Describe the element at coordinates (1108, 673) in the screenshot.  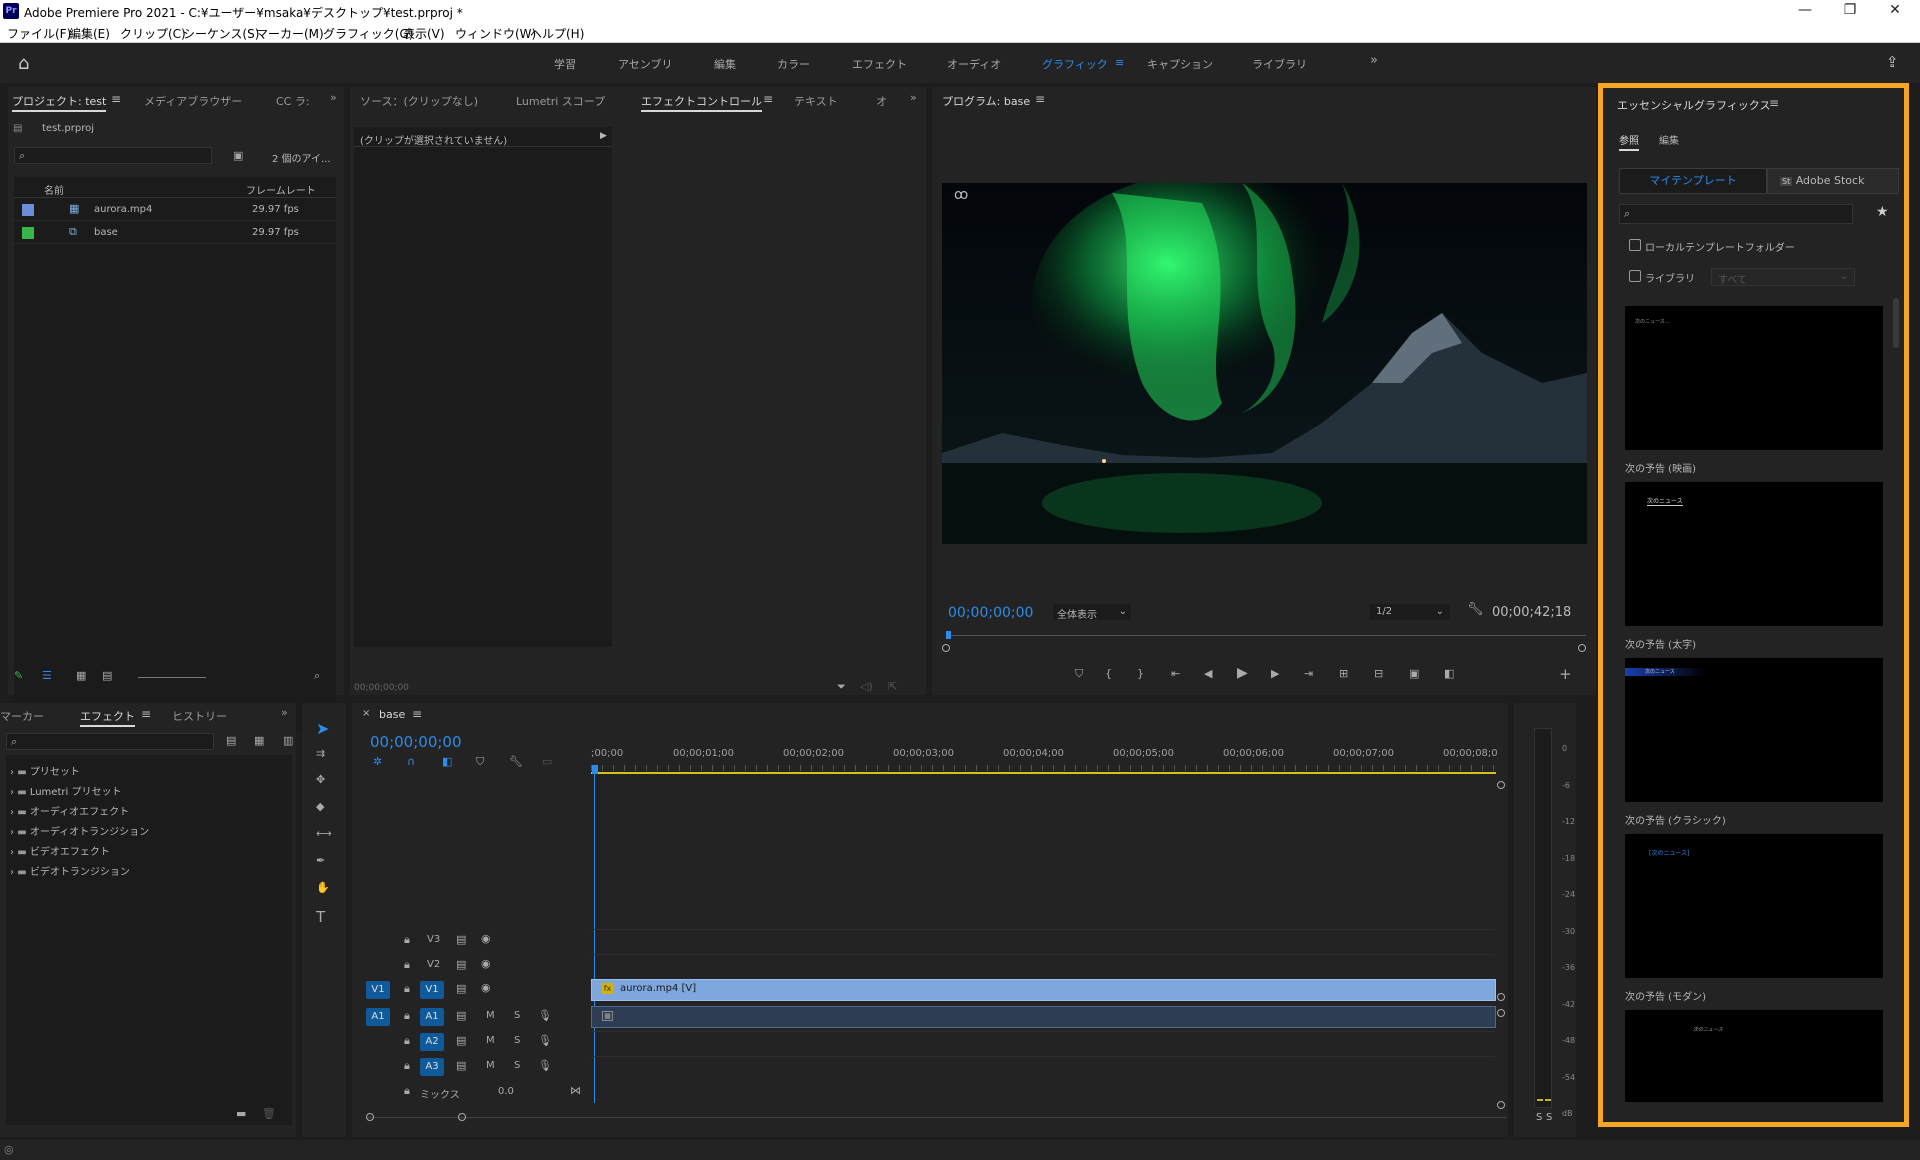
I see `mark-in-icon: {` at that location.